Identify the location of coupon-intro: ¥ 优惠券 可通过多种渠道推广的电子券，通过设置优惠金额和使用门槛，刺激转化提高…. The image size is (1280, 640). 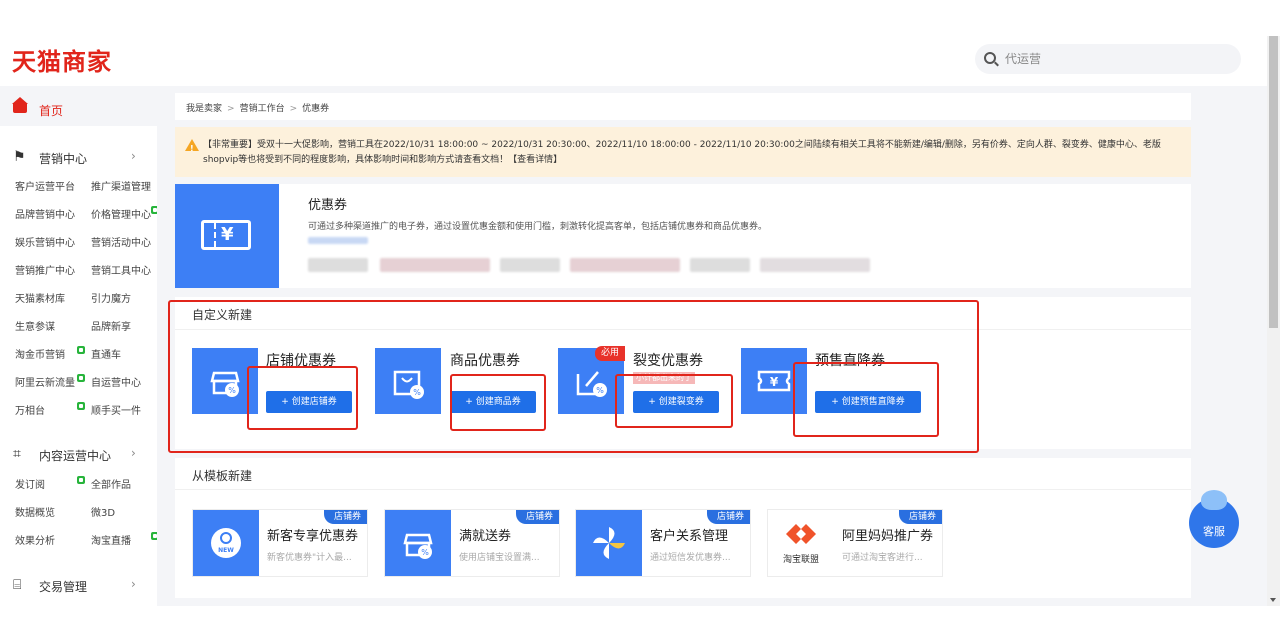
(683, 236).